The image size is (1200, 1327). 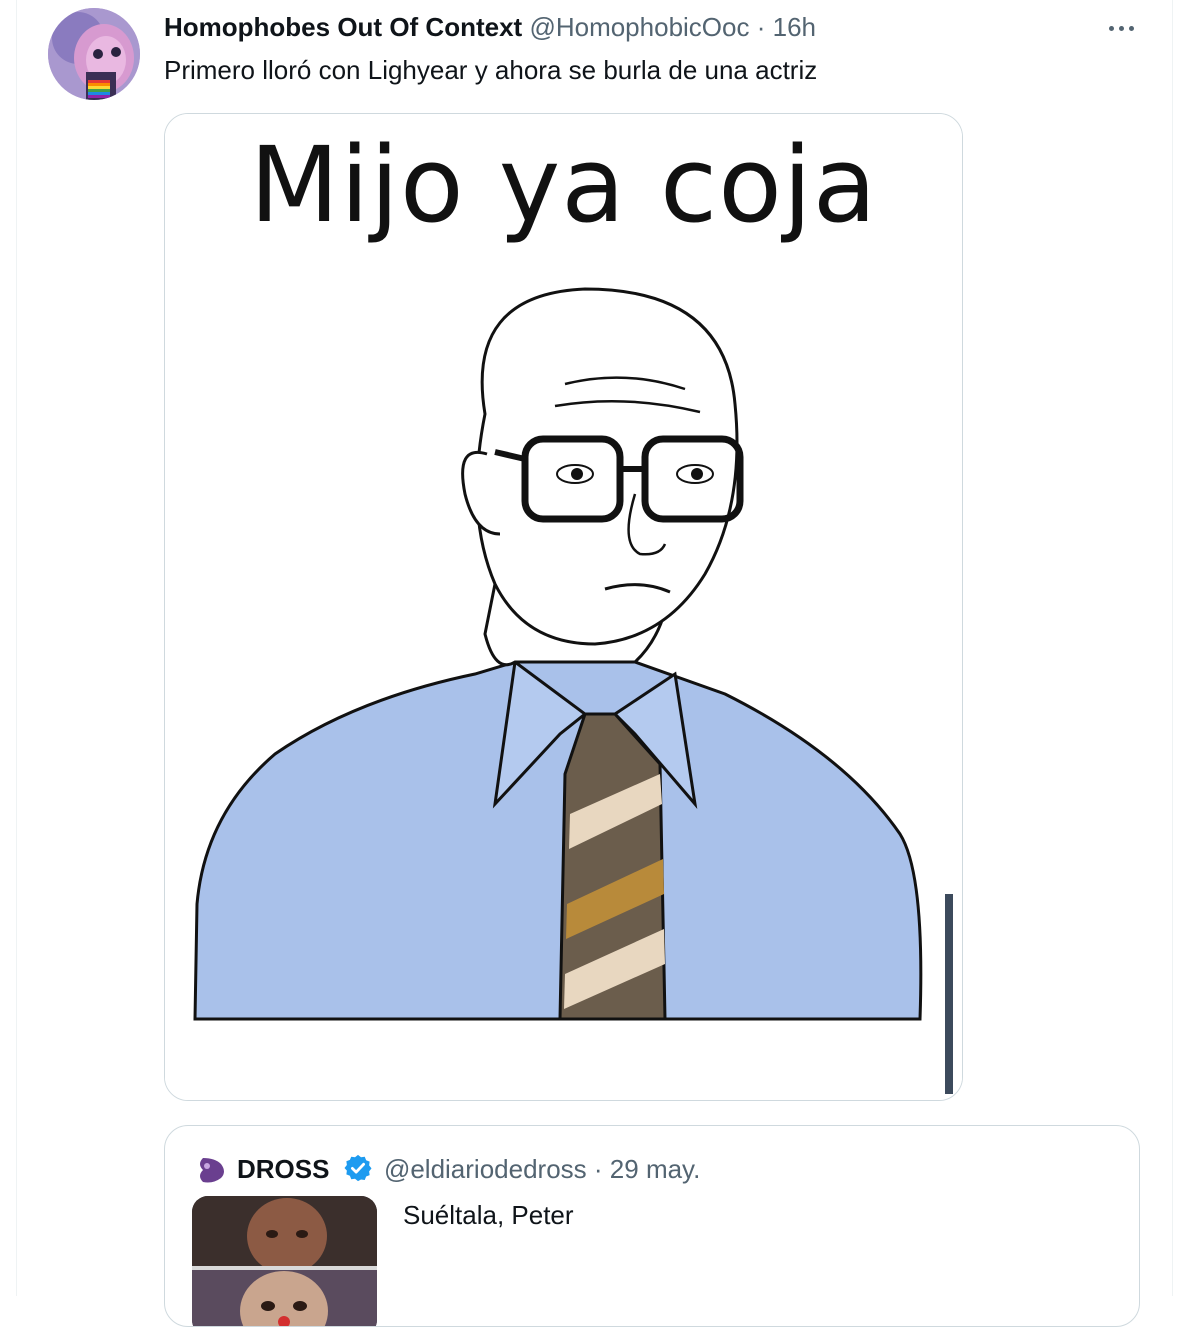 I want to click on tweet-time: 16h, so click(x=794, y=27).